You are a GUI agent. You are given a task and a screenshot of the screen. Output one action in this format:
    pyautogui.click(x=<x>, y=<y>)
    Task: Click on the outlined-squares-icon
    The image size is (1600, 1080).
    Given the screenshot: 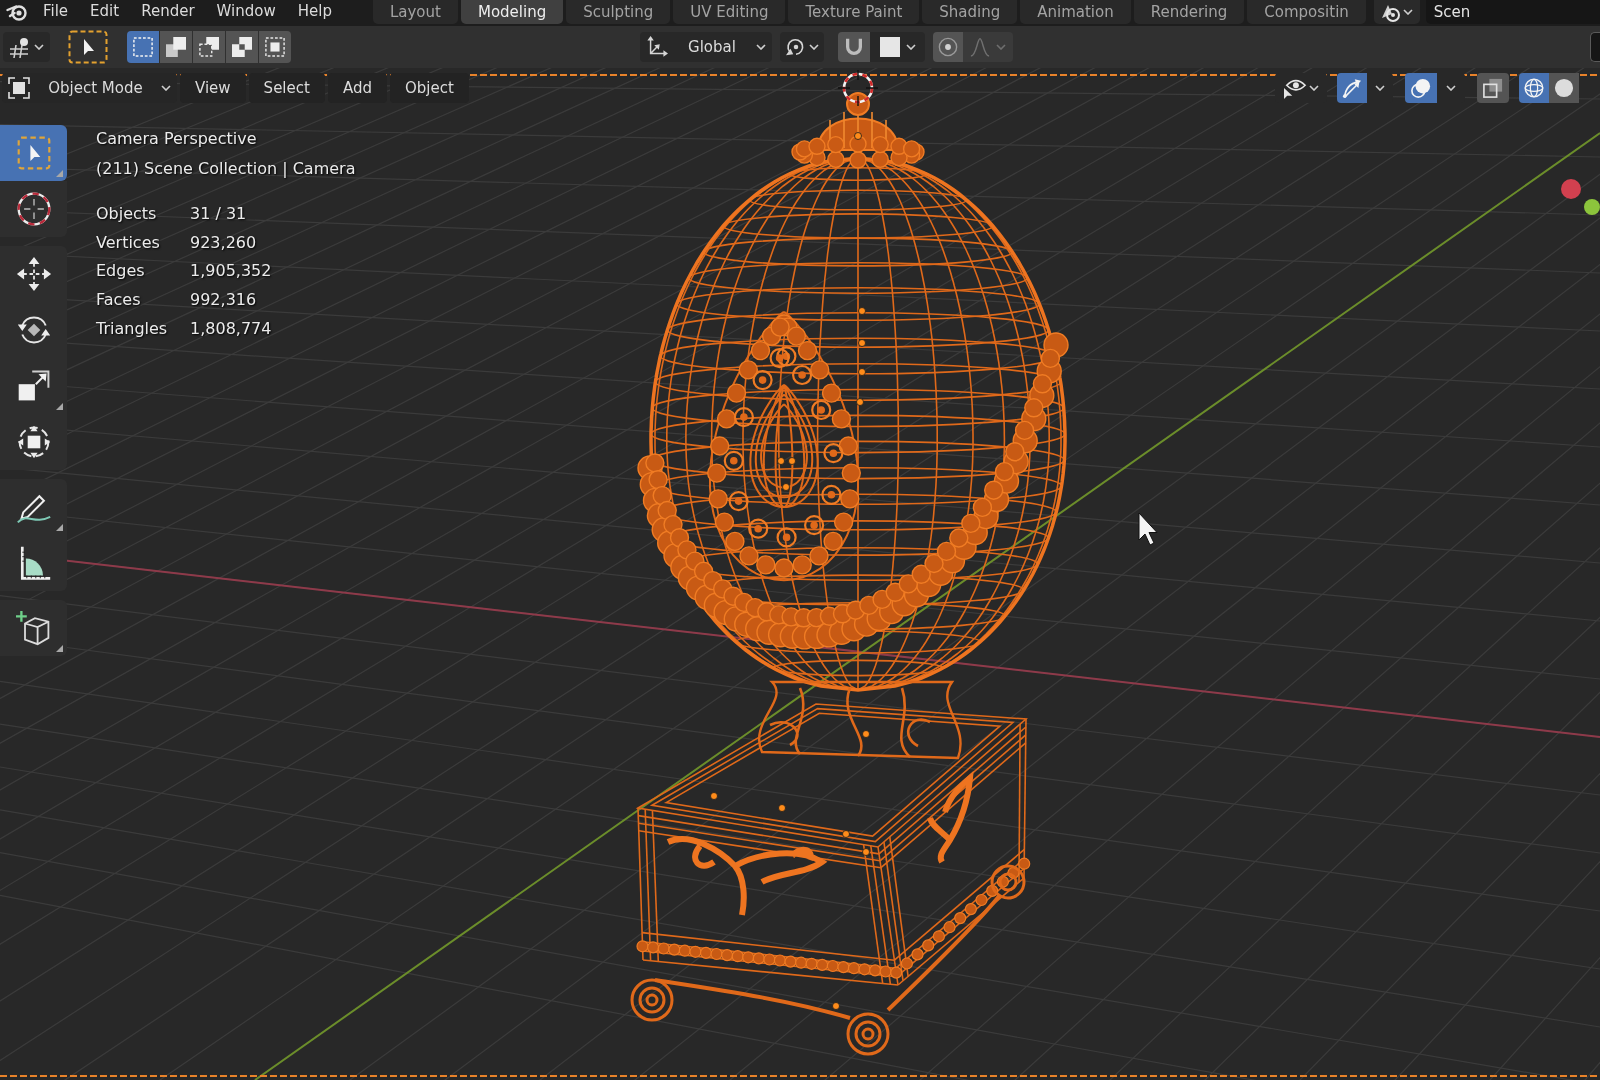 What is the action you would take?
    pyautogui.click(x=242, y=47)
    